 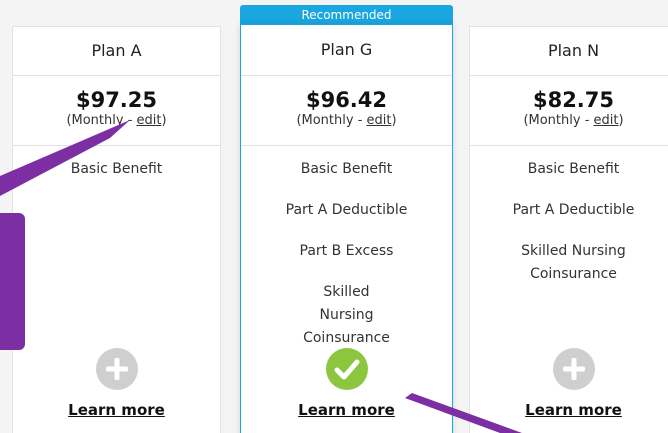 I want to click on plan-name: Plan G, so click(x=346, y=50).